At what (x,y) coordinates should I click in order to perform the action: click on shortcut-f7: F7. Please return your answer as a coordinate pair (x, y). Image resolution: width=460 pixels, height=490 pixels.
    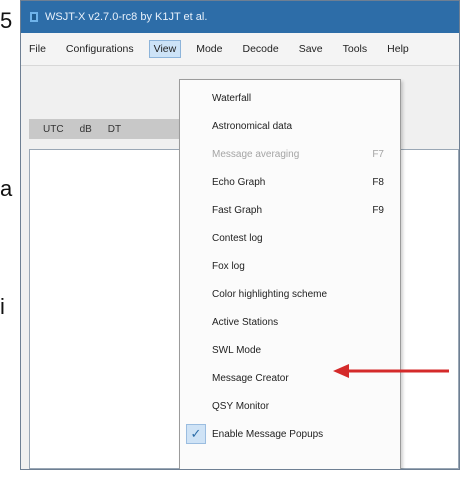
    Looking at the image, I should click on (378, 154).